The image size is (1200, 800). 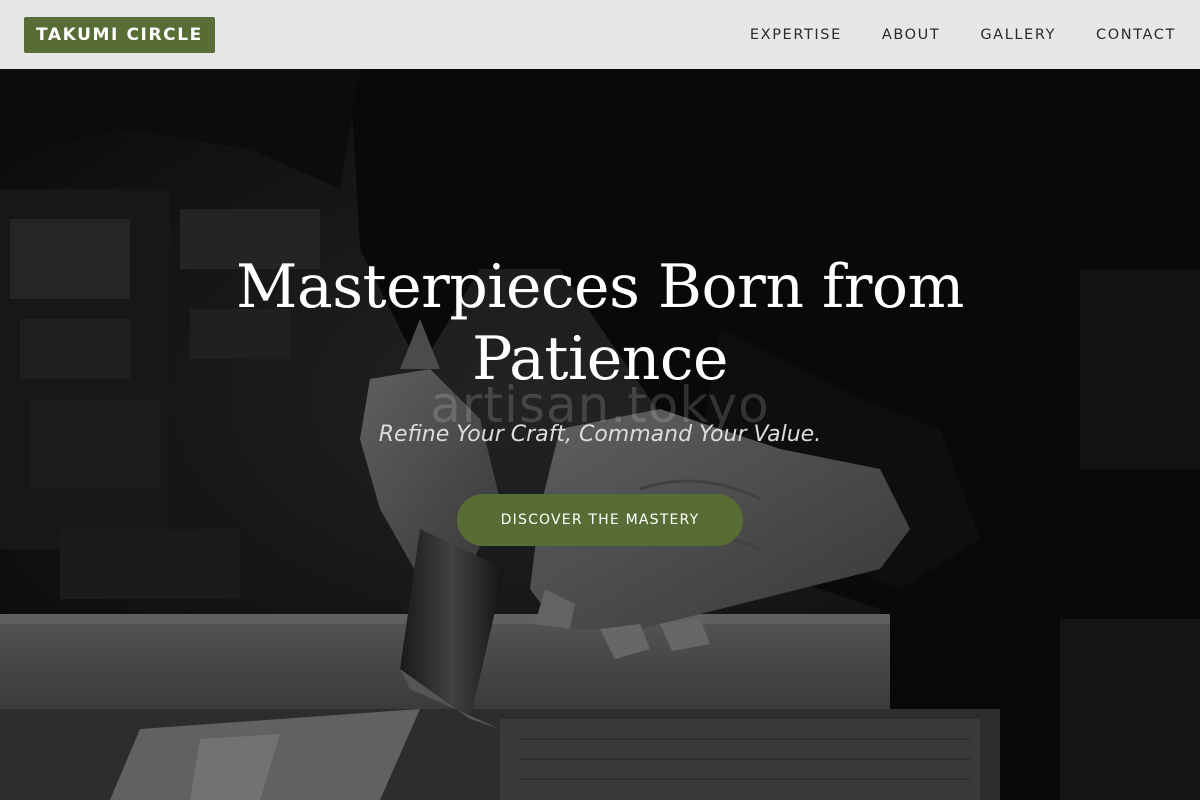 I want to click on logo: TAKUMI CIRCLE, so click(x=119, y=34).